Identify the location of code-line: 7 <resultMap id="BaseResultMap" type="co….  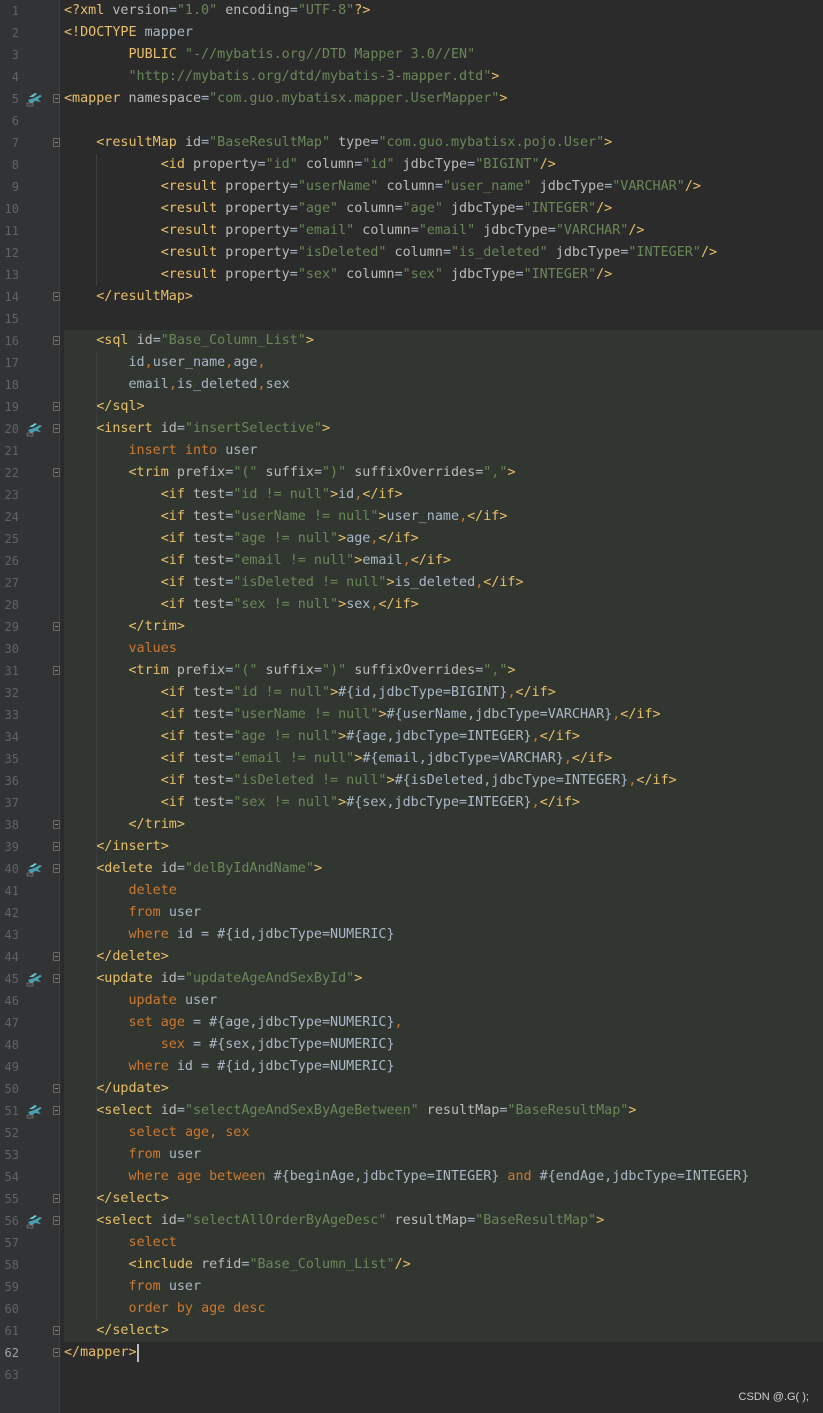
(411, 143).